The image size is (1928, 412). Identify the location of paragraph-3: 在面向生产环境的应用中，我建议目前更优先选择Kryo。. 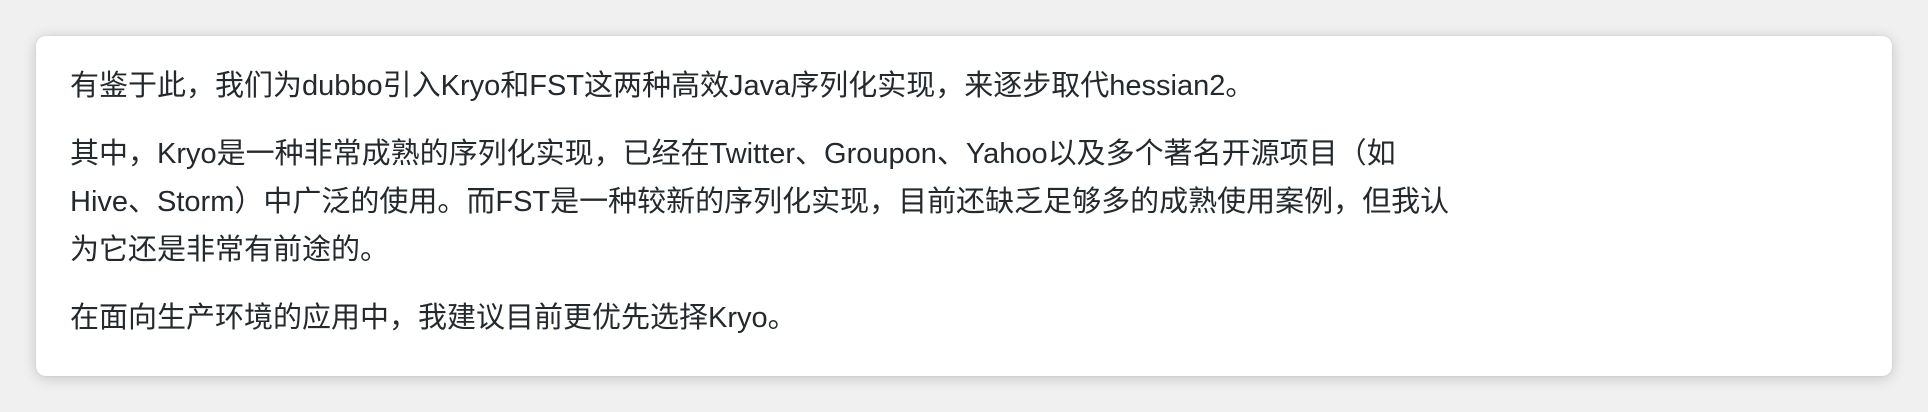
(850, 318).